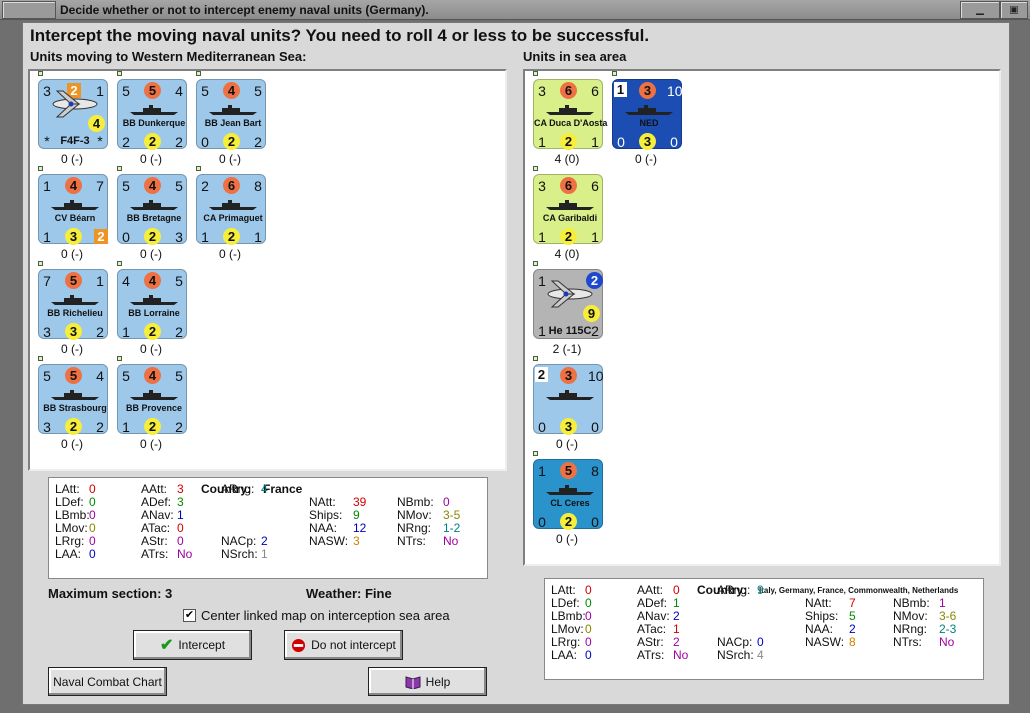 The width and height of the screenshot is (1030, 713). Describe the element at coordinates (70, 541) in the screenshot. I see `stat-label: LRrg:` at that location.